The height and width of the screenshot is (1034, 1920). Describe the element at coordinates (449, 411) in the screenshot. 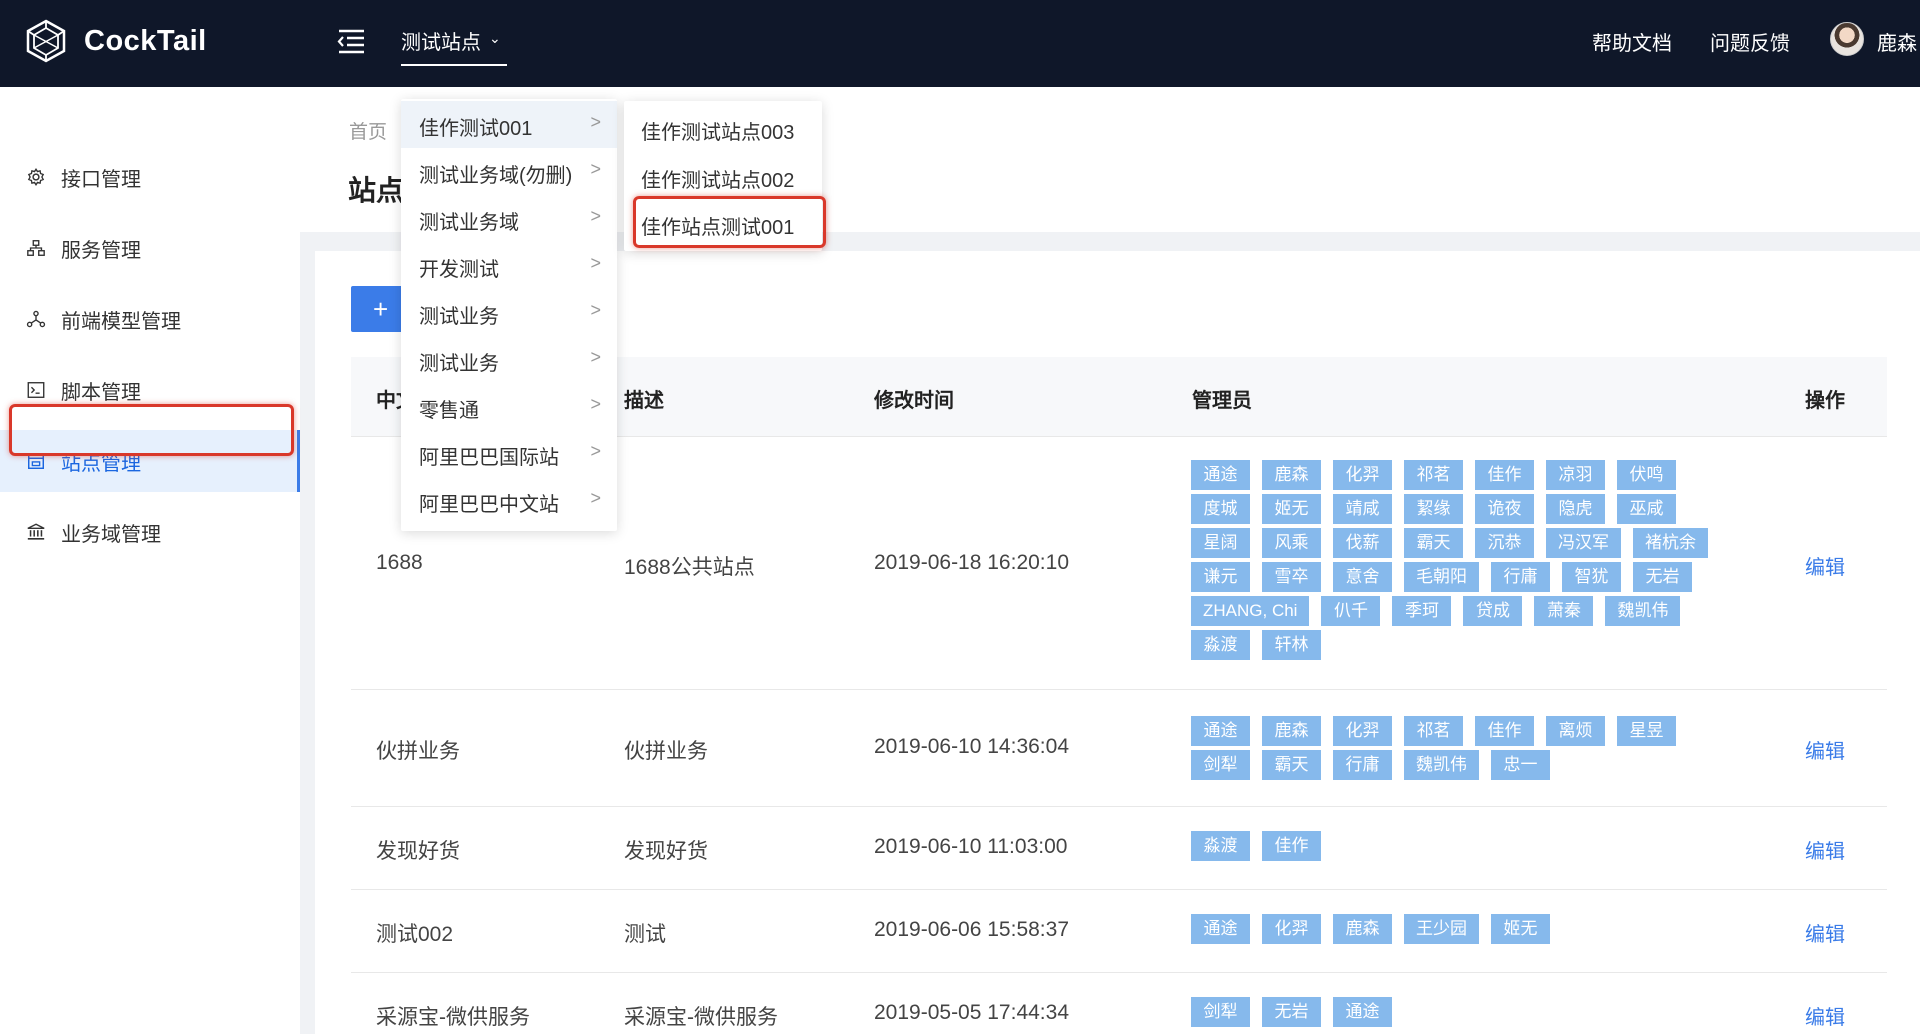

I see `cascader-option-label: 零售通` at that location.